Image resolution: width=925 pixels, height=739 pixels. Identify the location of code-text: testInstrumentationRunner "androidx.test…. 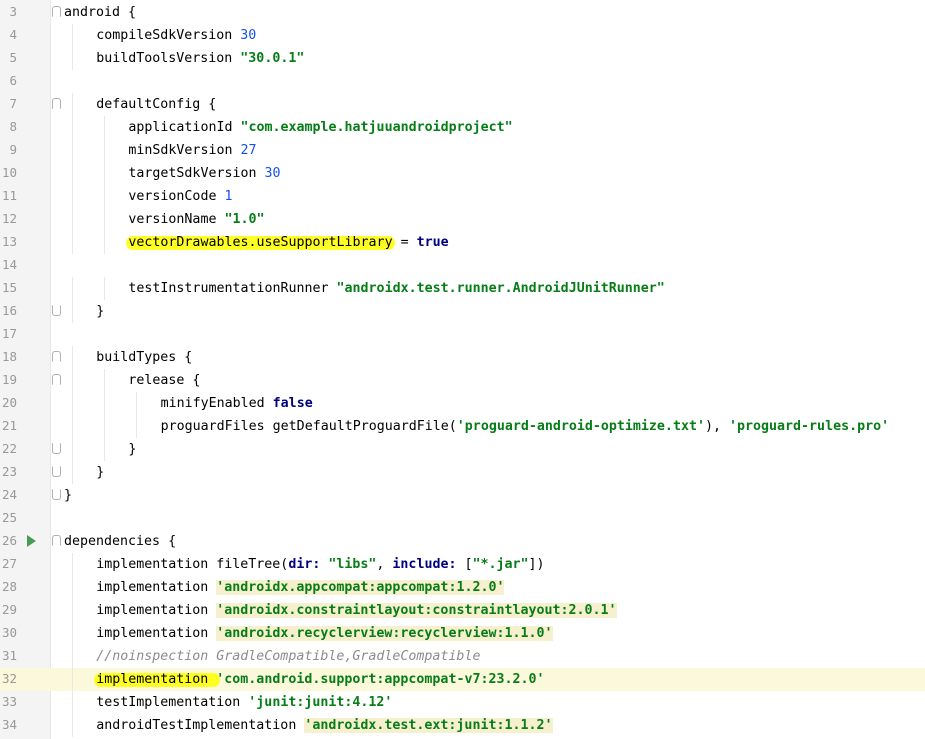
(396, 288).